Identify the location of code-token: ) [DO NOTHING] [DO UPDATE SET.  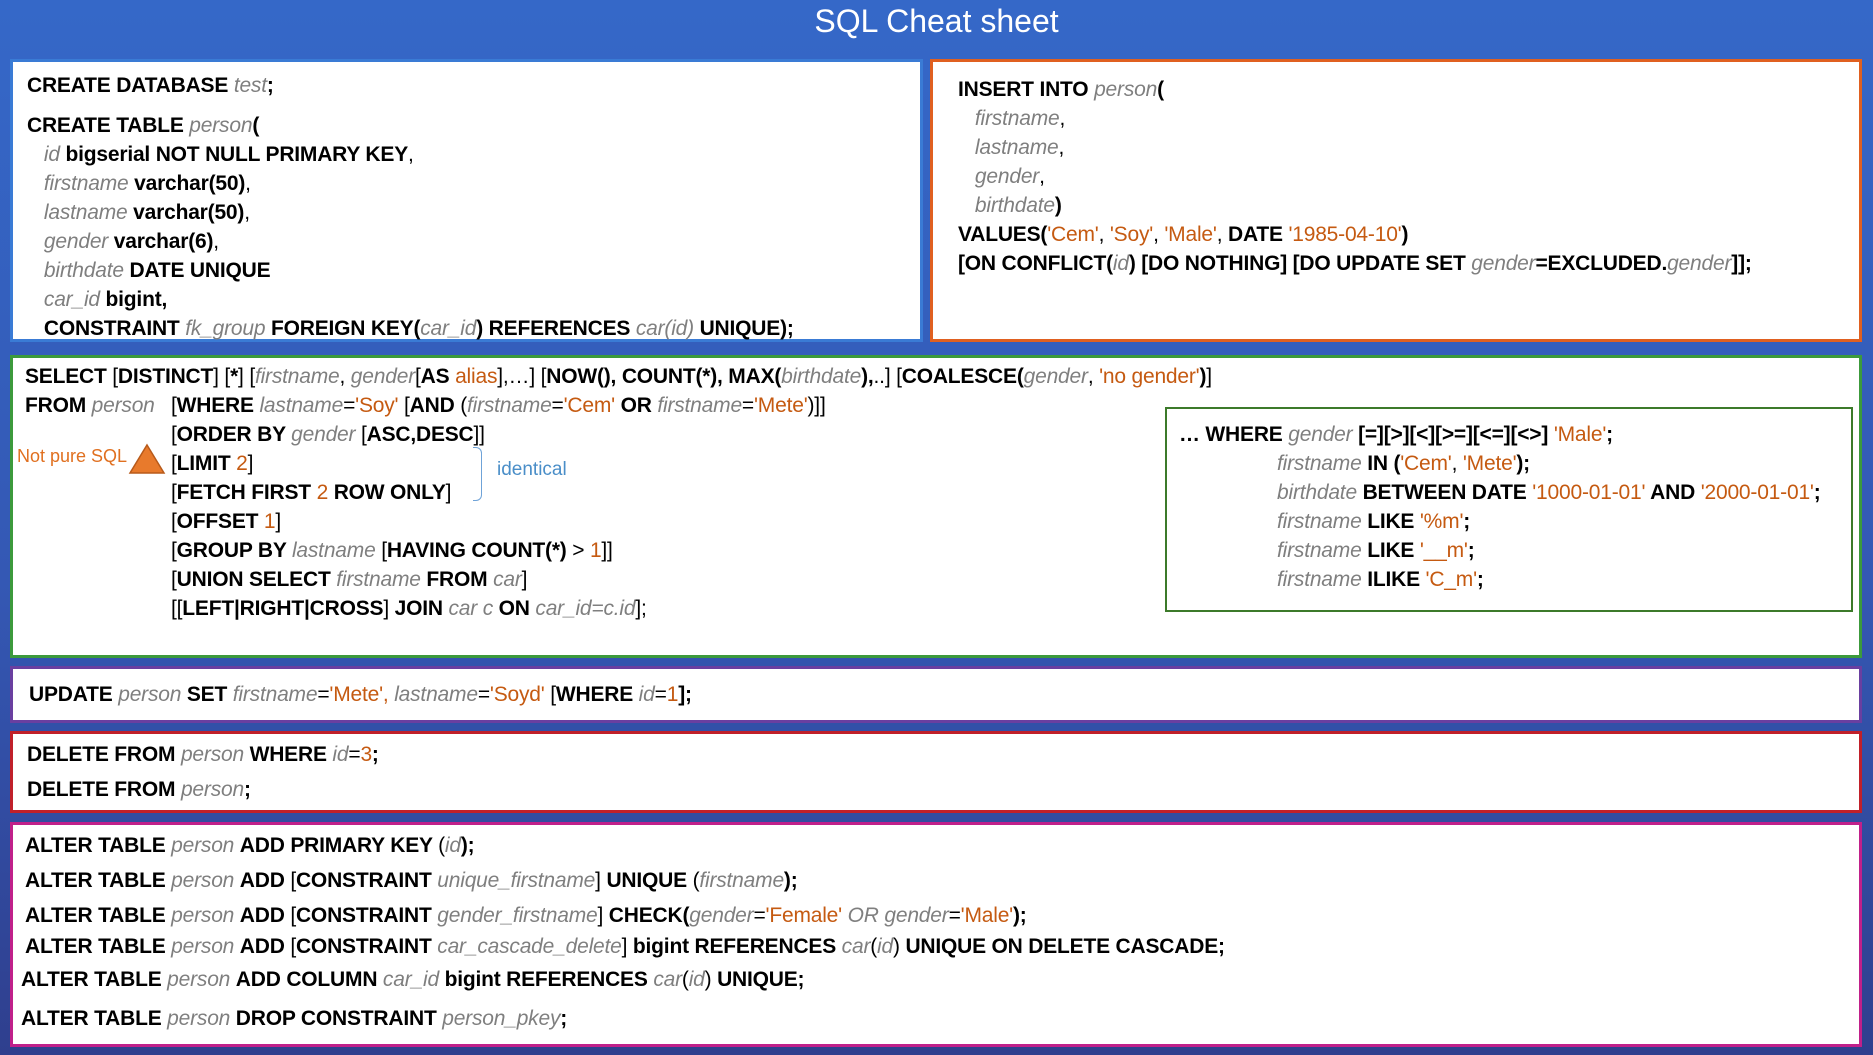
(1300, 263).